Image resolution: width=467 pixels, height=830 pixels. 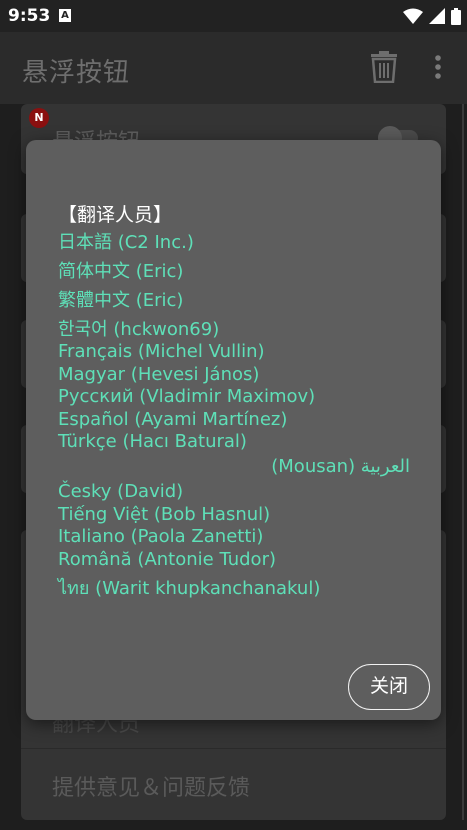 I want to click on notification-a-icon: A, so click(x=65, y=15).